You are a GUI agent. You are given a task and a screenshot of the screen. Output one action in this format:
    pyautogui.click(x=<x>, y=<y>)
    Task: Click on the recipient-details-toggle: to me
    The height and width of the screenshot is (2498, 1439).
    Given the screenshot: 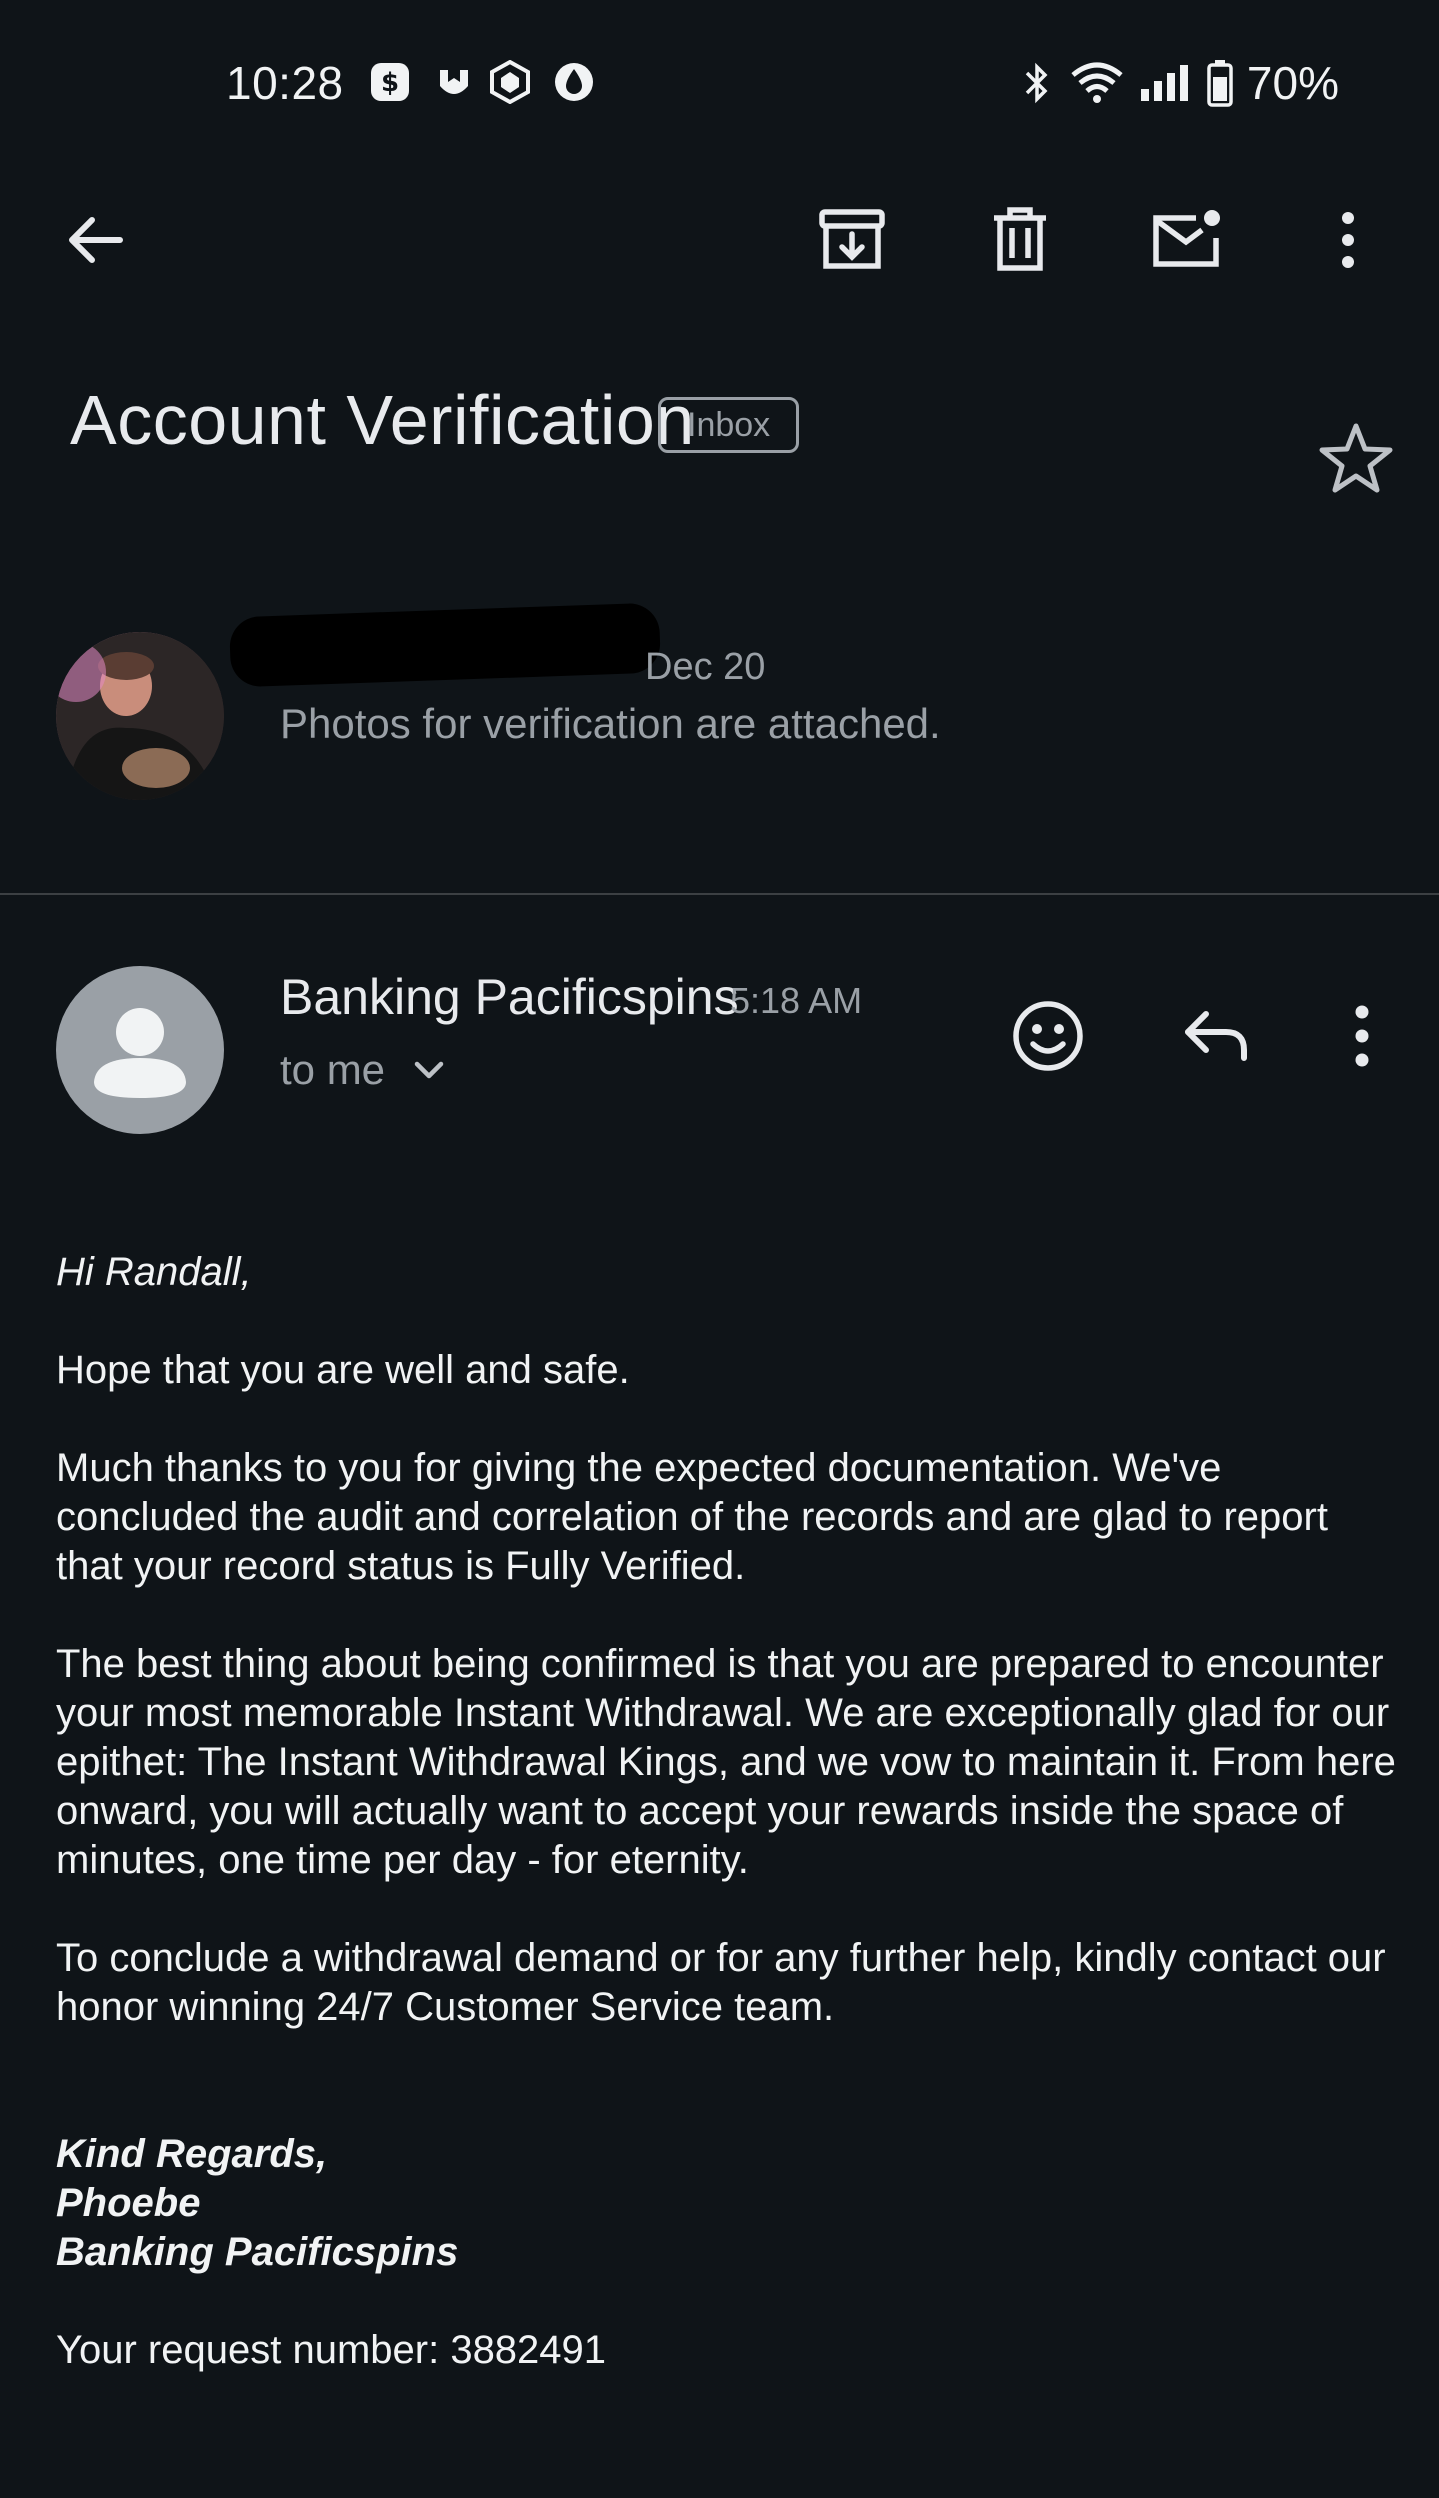 What is the action you would take?
    pyautogui.click(x=364, y=1070)
    